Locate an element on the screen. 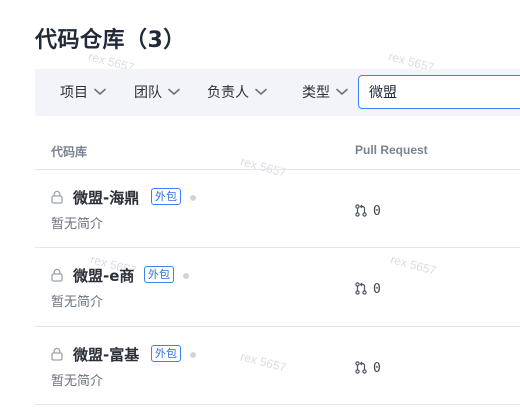 This screenshot has width=520, height=411. filter-project-dropdown: 项目 is located at coordinates (83, 92).